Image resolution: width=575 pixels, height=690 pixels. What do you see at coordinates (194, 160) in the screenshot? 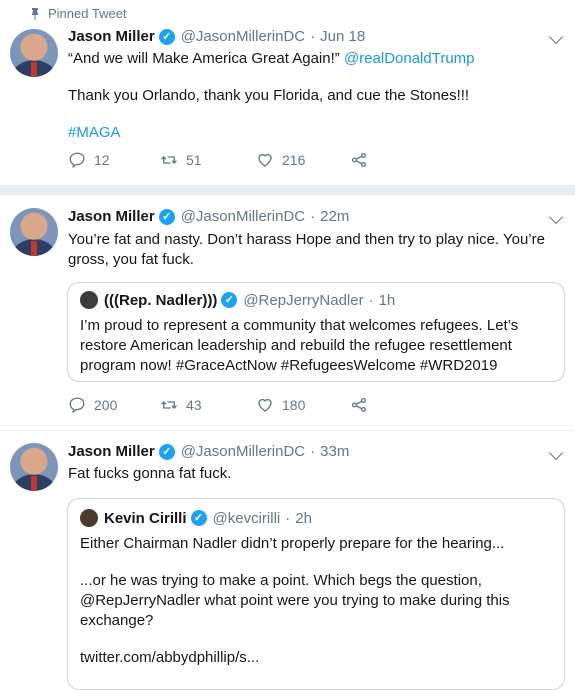
I see `retweet-count: 51` at bounding box center [194, 160].